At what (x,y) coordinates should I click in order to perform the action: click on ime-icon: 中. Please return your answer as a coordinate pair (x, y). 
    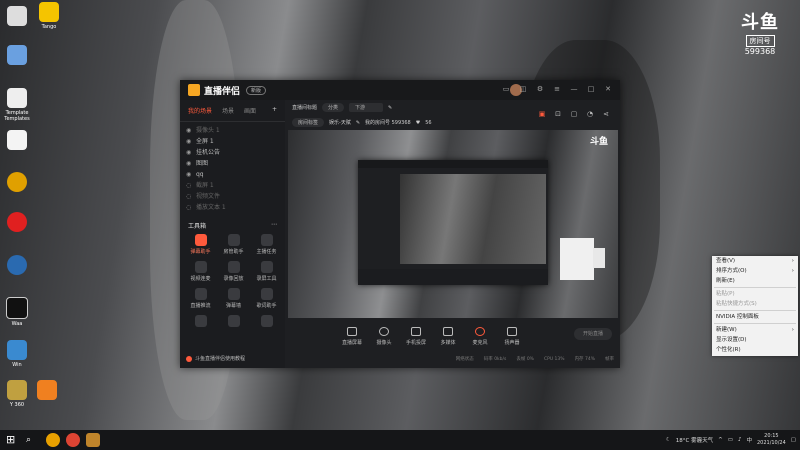
    Looking at the image, I should click on (749, 440).